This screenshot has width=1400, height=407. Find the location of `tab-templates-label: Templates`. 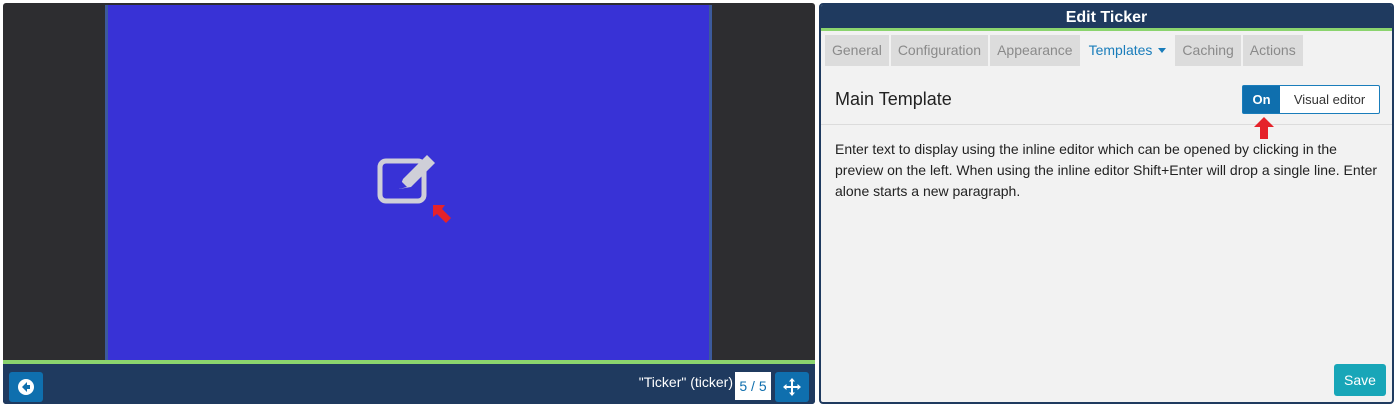

tab-templates-label: Templates is located at coordinates (1120, 50).